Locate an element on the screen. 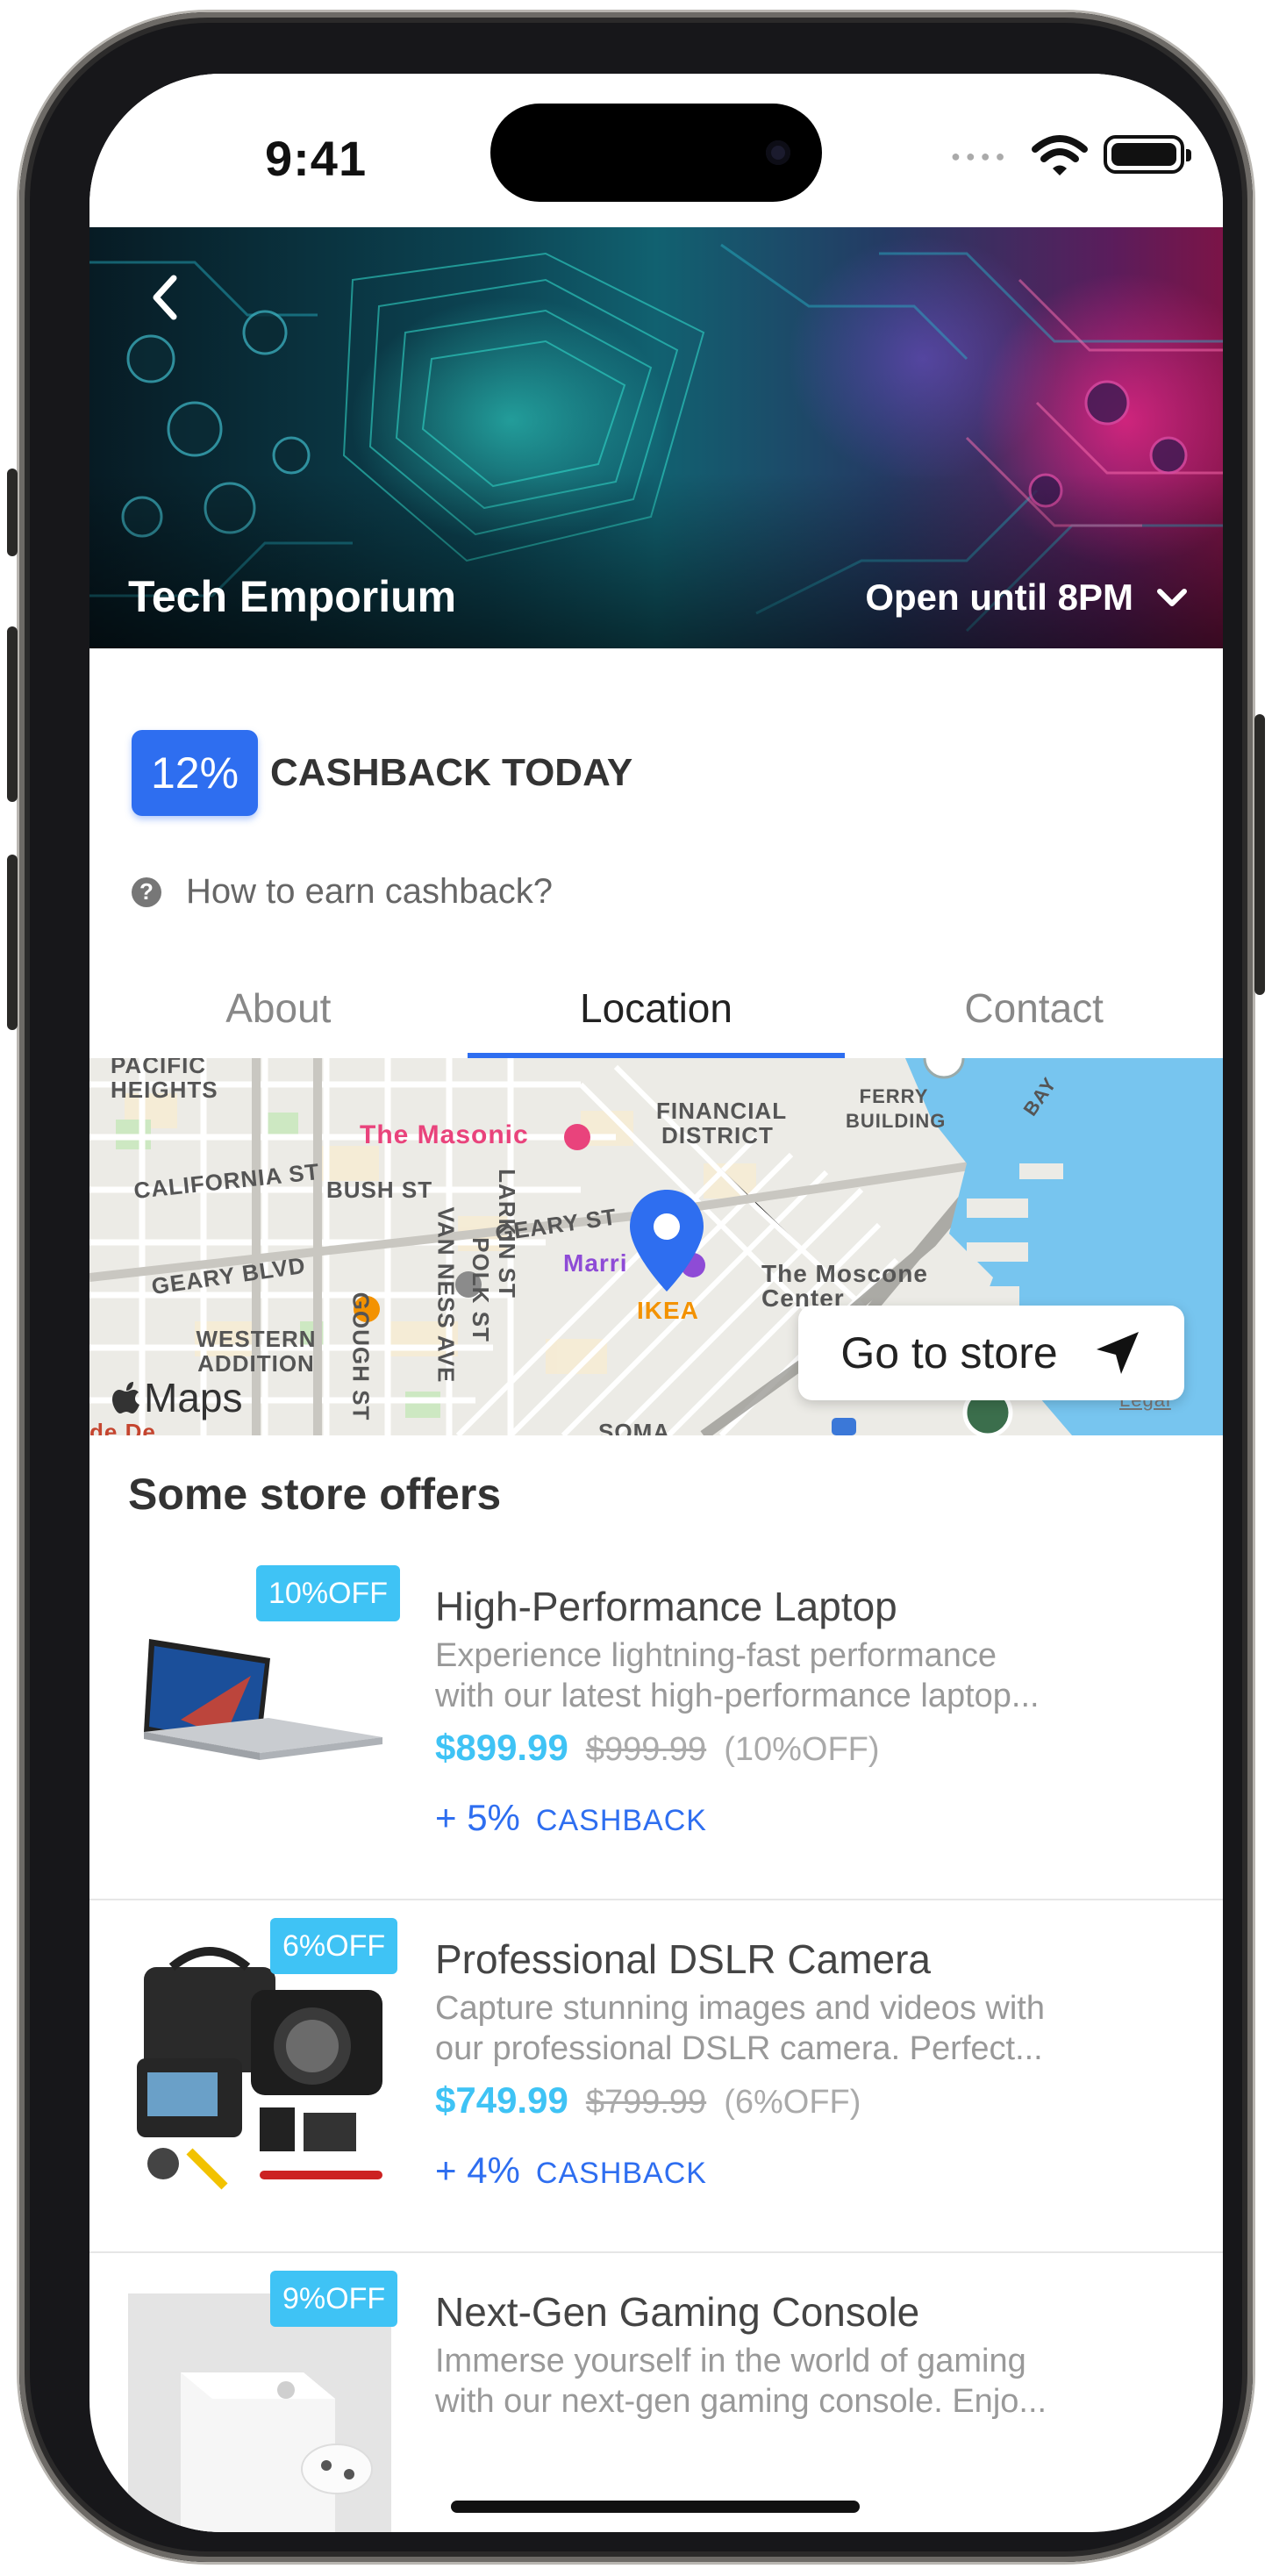 The width and height of the screenshot is (1272, 2576). dslr-camera-product-image is located at coordinates (259, 2072).